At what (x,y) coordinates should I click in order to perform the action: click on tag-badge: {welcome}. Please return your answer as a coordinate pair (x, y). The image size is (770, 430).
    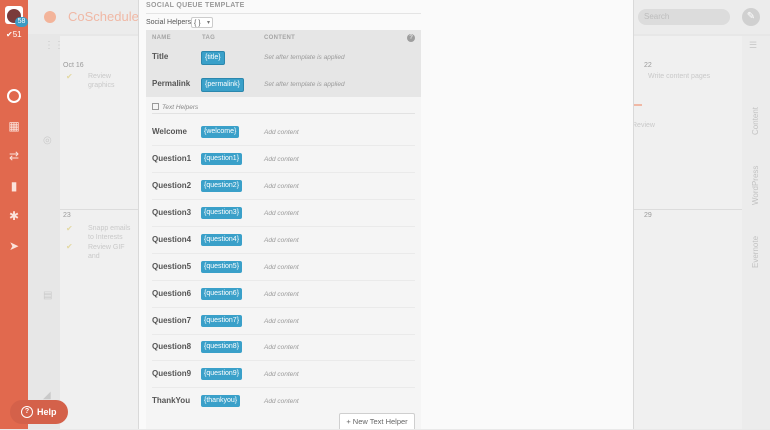
    Looking at the image, I should click on (220, 132).